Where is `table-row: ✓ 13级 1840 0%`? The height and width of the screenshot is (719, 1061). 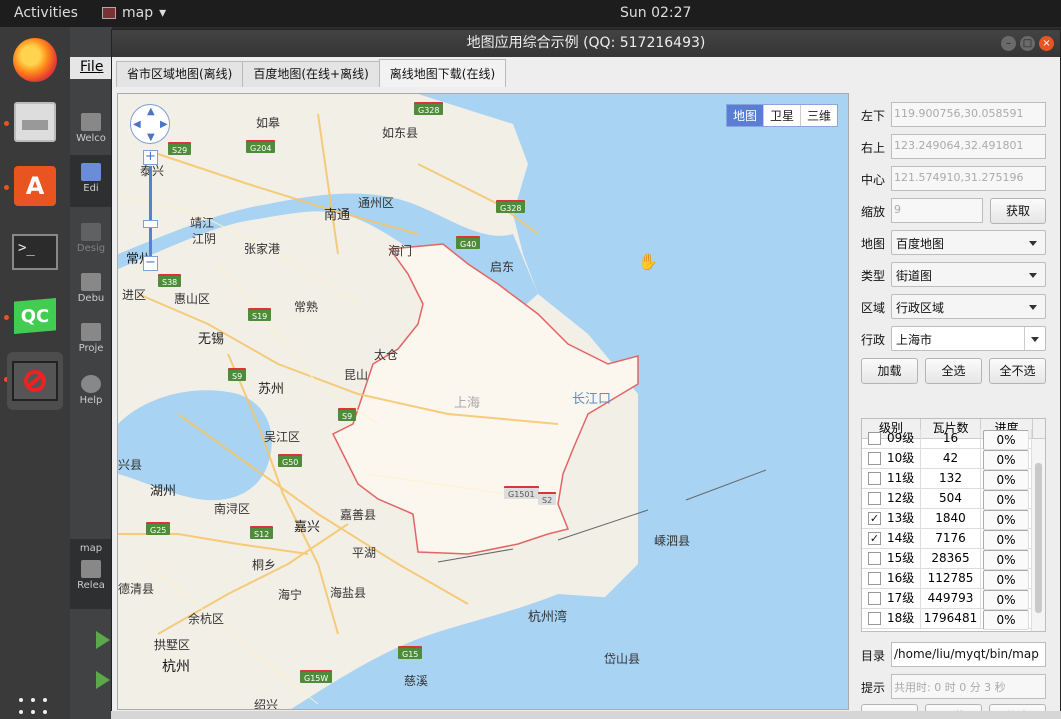
table-row: ✓ 13级 1840 0% is located at coordinates (947, 519).